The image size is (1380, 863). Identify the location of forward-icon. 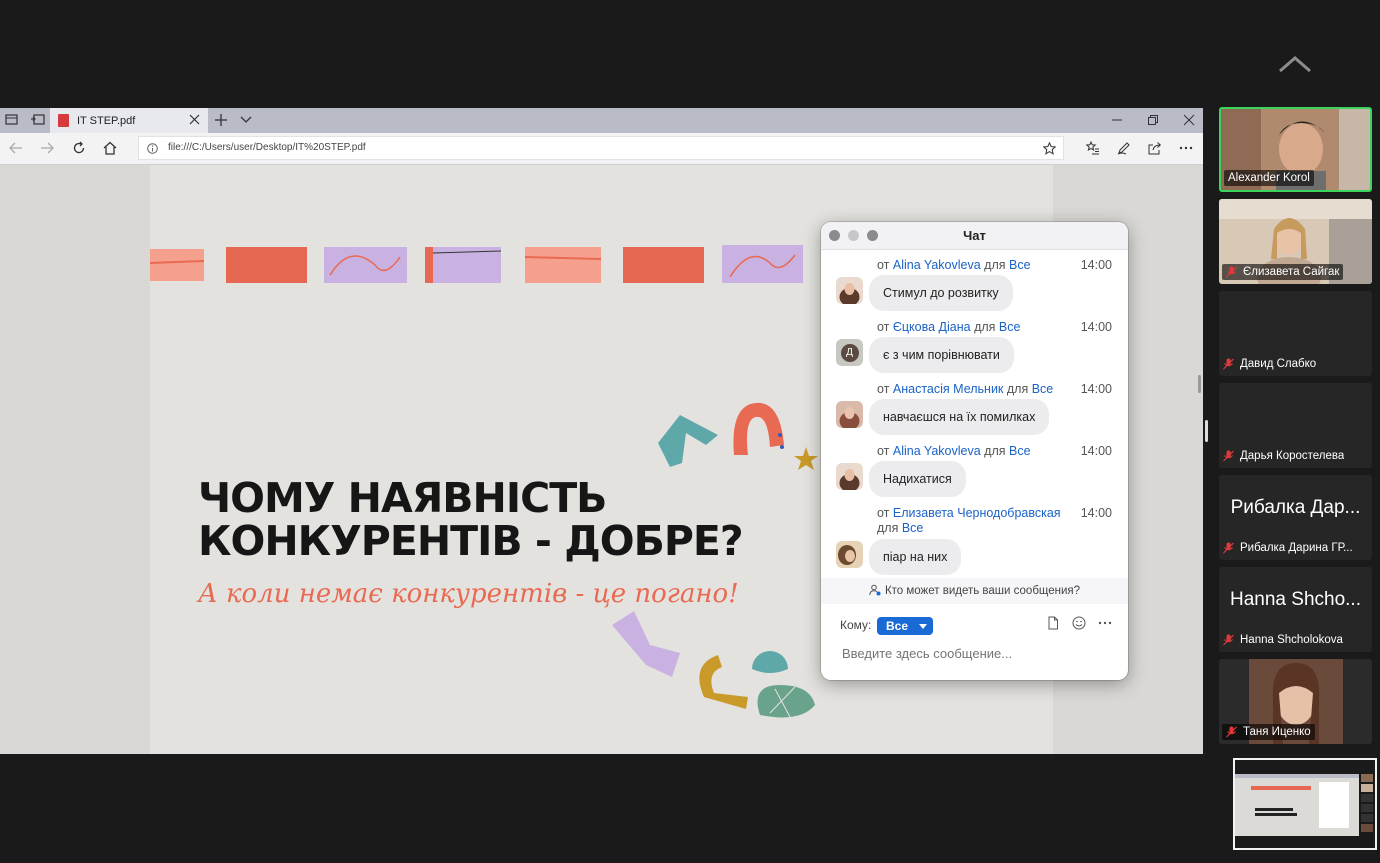
(47, 148).